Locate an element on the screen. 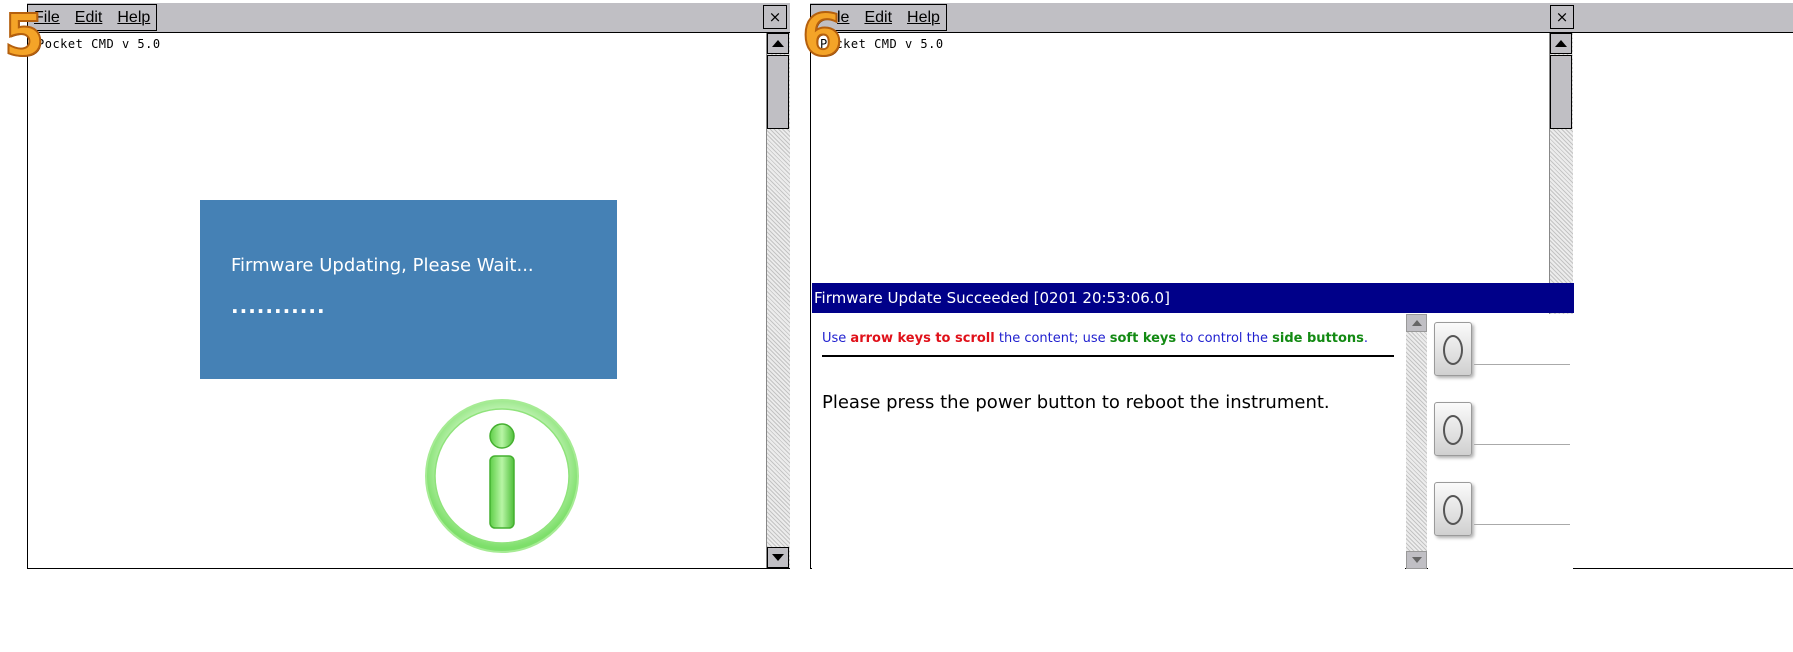 Image resolution: width=1793 pixels, height=652 pixels. menu-box: File Edit Help is located at coordinates (92, 17).